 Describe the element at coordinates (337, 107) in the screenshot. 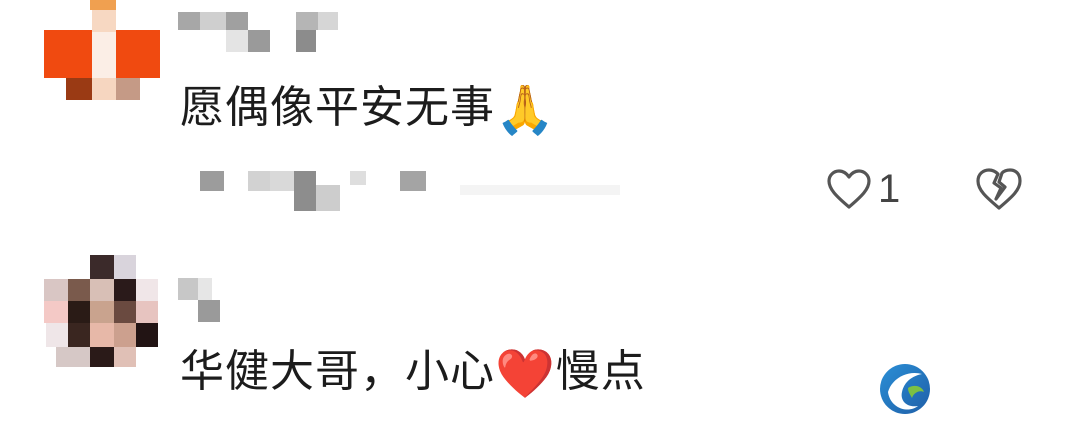

I see `comment-body: 愿偶像平安无事` at that location.